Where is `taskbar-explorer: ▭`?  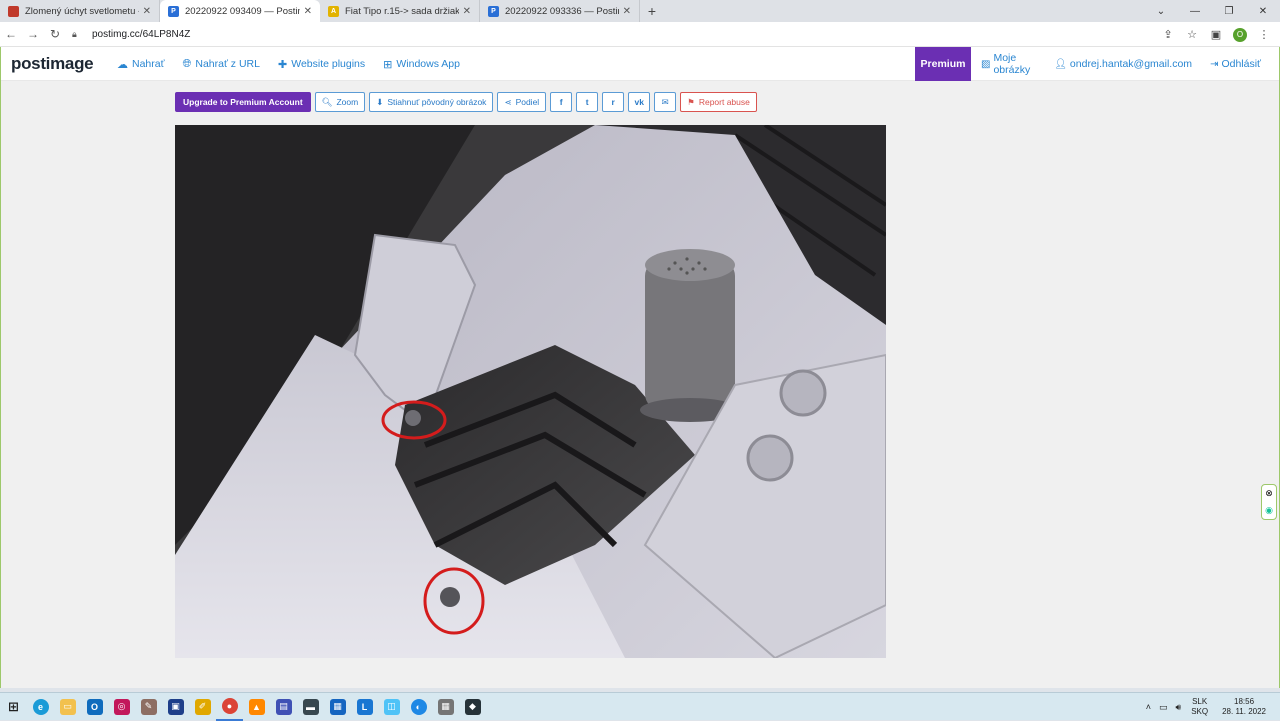 taskbar-explorer: ▭ is located at coordinates (67, 707).